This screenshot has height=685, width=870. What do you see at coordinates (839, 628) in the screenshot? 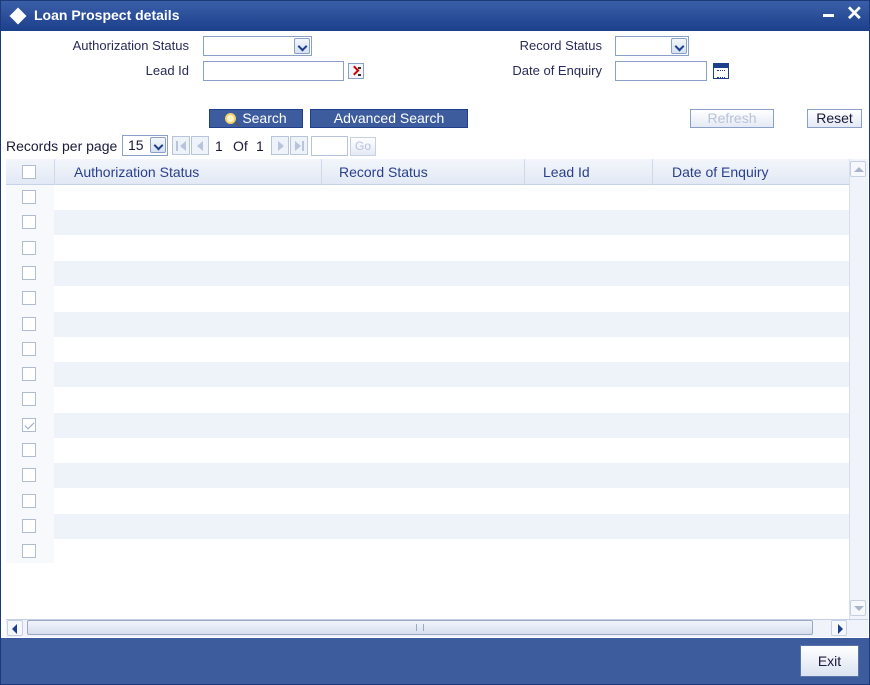
I see `scroll-right-icon` at bounding box center [839, 628].